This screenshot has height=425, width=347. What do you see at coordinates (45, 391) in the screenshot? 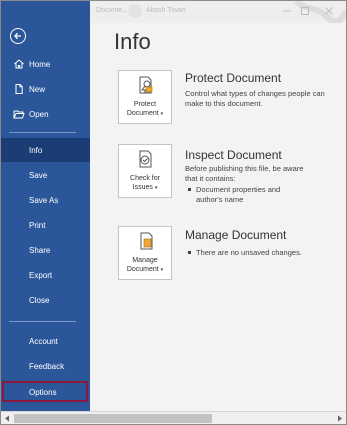
I see `options-highlight-box` at bounding box center [45, 391].